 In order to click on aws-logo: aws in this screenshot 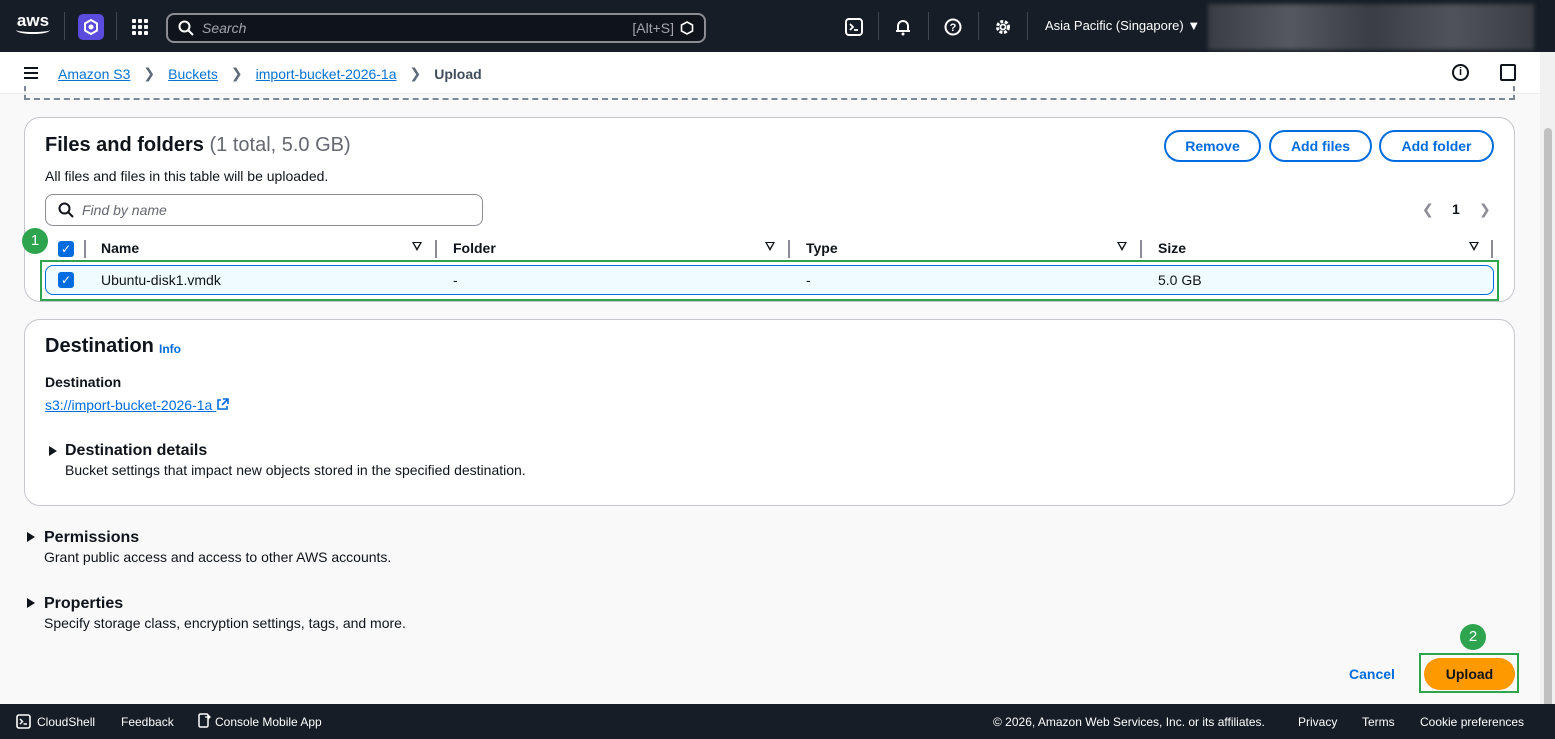, I will do `click(33, 26)`.